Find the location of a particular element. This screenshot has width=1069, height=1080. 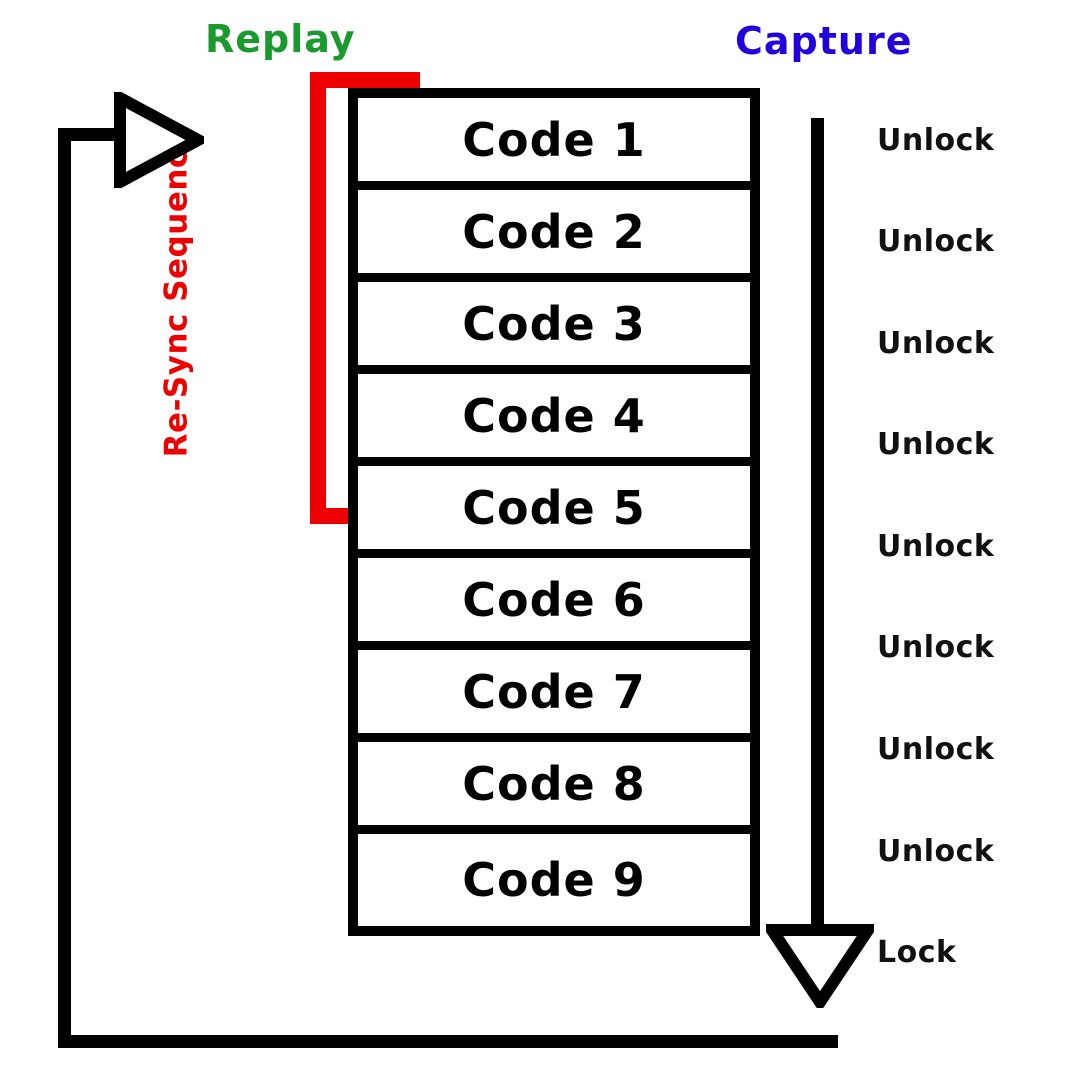

code-box: Code 7 is located at coordinates (554, 696).